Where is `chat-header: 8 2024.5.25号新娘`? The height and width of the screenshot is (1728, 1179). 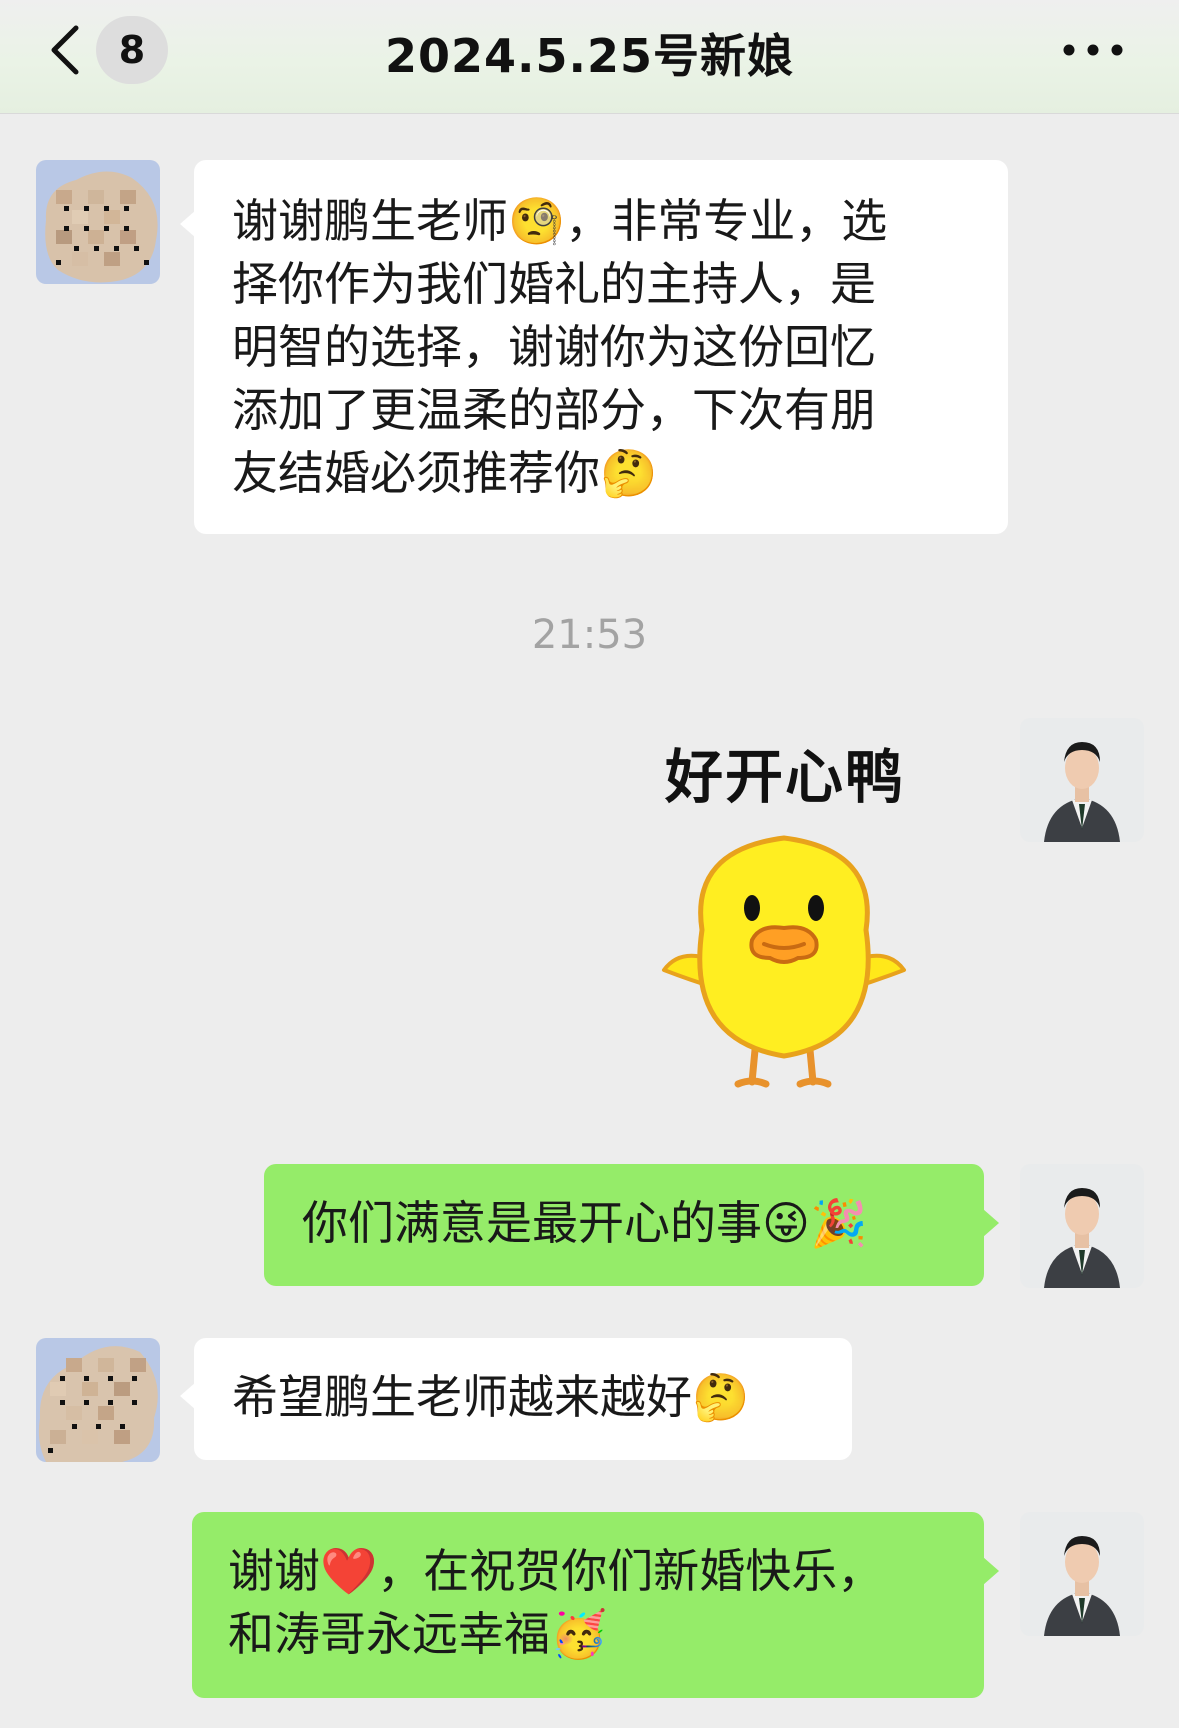
chat-header: 8 2024.5.25号新娘 is located at coordinates (589, 57).